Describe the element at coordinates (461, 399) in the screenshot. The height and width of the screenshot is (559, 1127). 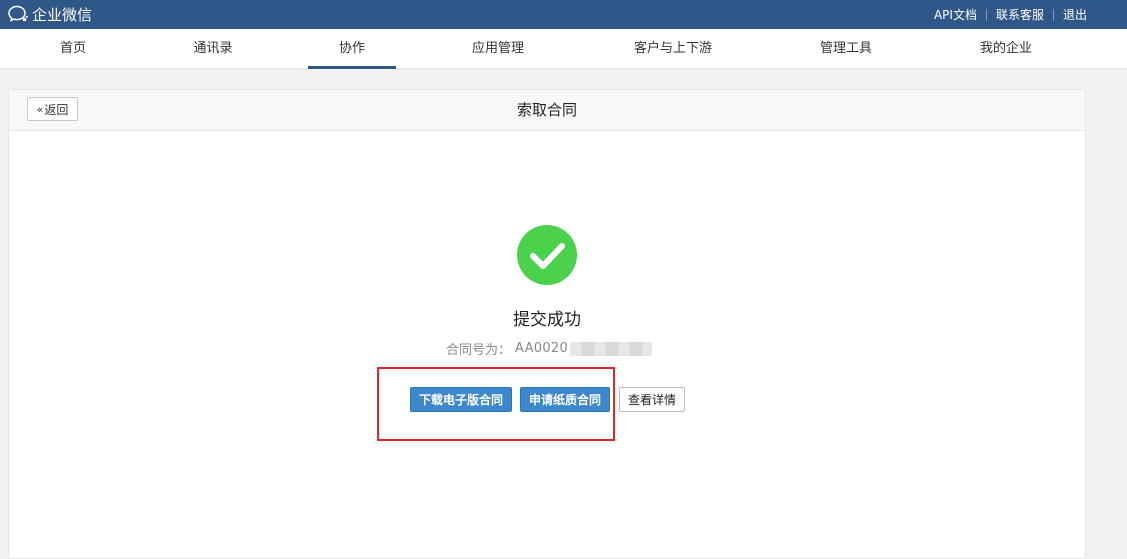
I see `download-electronic-contract-button: 下载电子版合同` at that location.